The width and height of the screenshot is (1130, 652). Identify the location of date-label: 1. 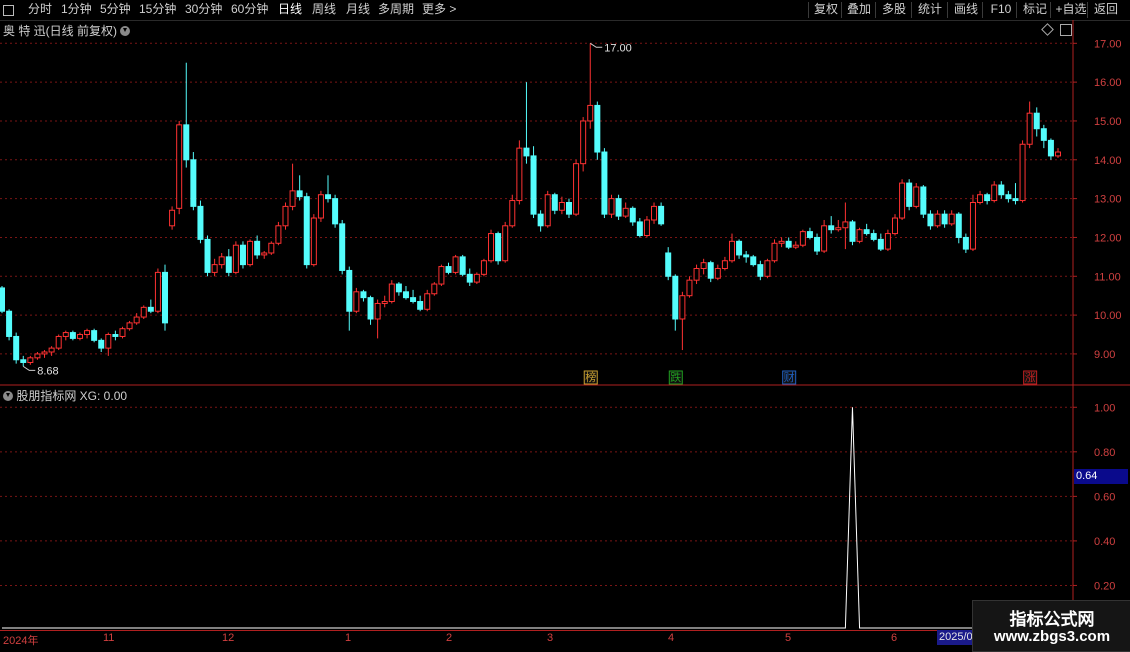
(348, 638).